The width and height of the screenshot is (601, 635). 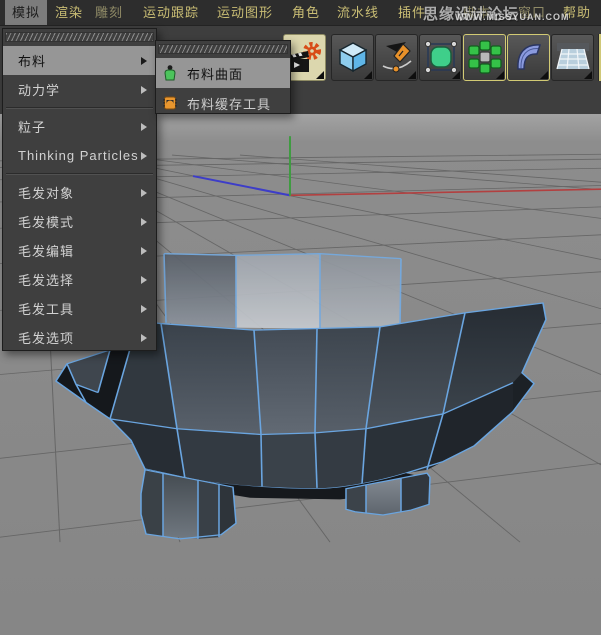 I want to click on menu-plugins: 插件, so click(x=412, y=12).